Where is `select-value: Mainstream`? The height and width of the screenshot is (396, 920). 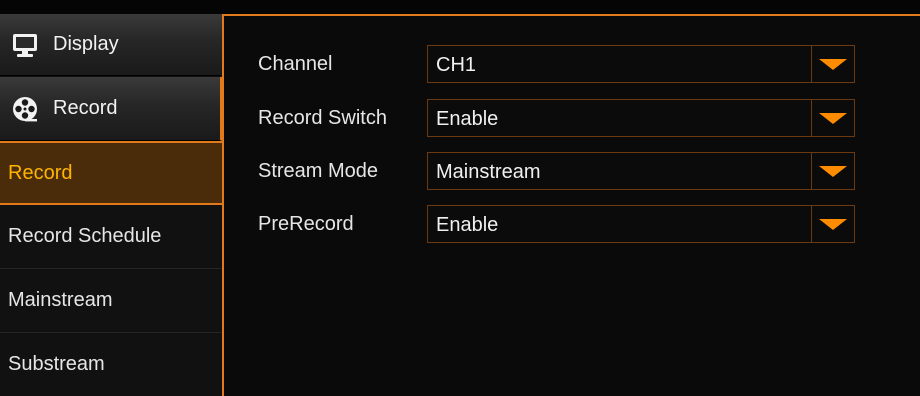
select-value: Mainstream is located at coordinates (488, 172).